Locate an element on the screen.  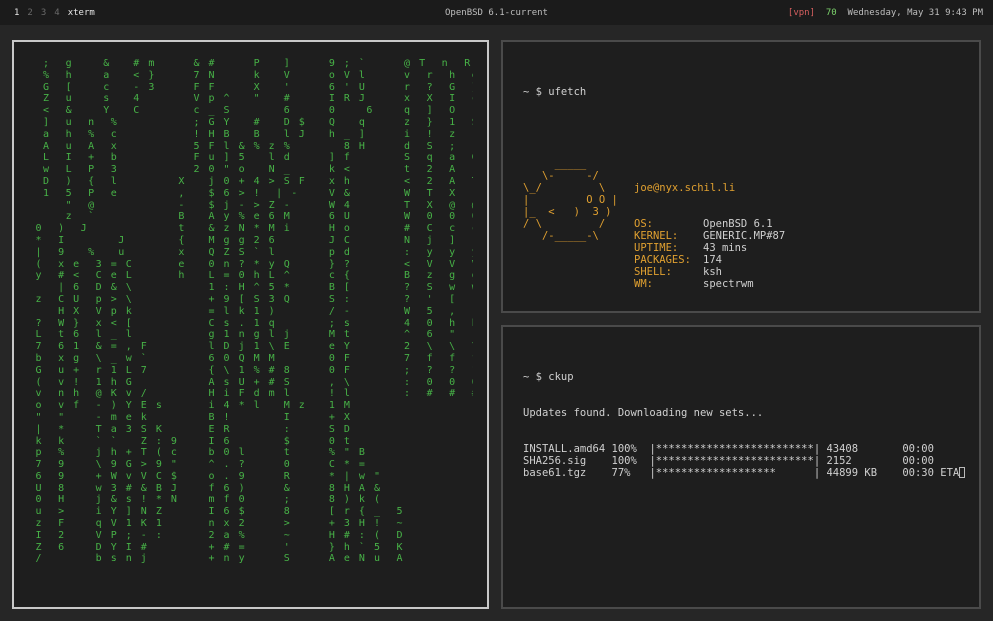
info-label: KERNEL: is located at coordinates (656, 236).